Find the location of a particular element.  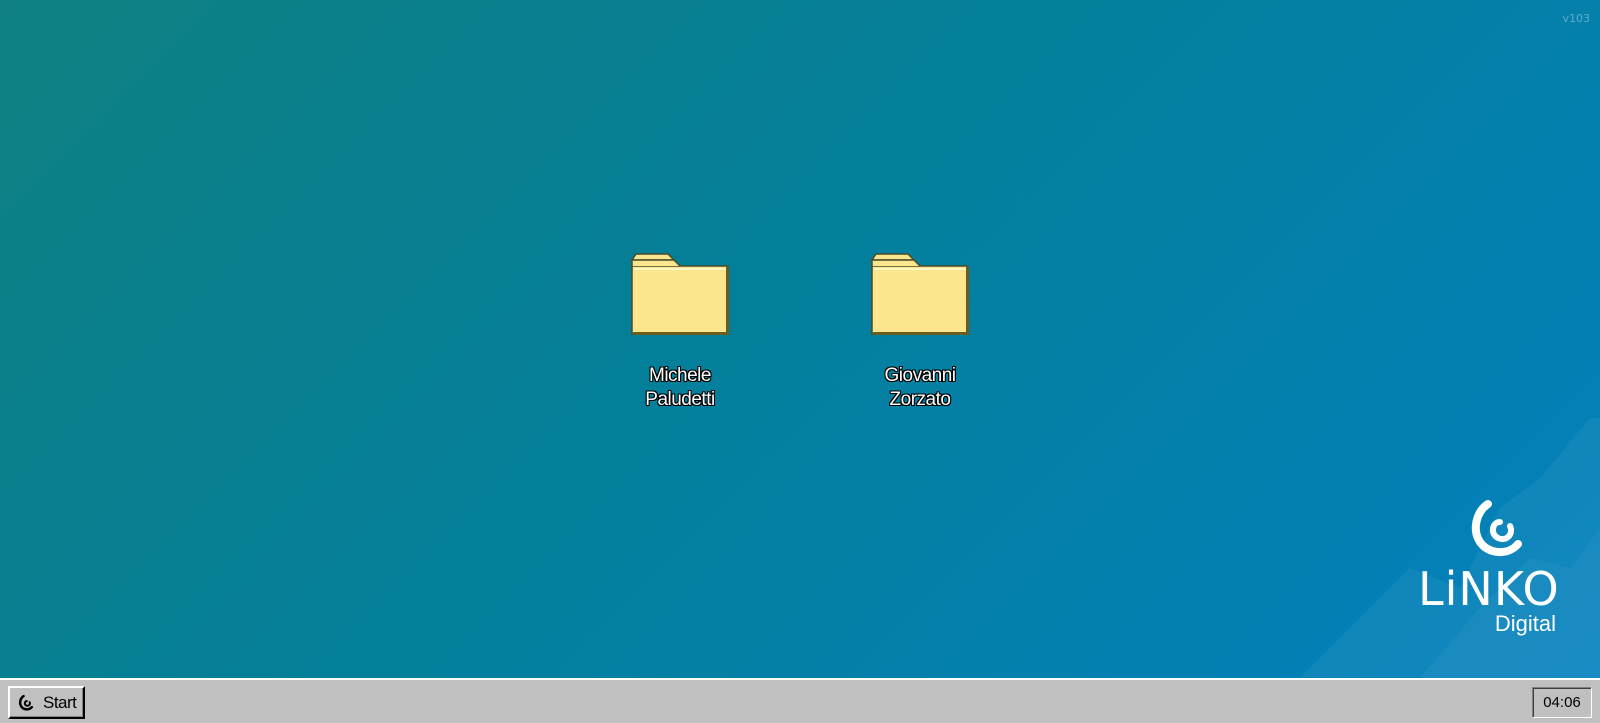

start-button: Start is located at coordinates (46, 702).